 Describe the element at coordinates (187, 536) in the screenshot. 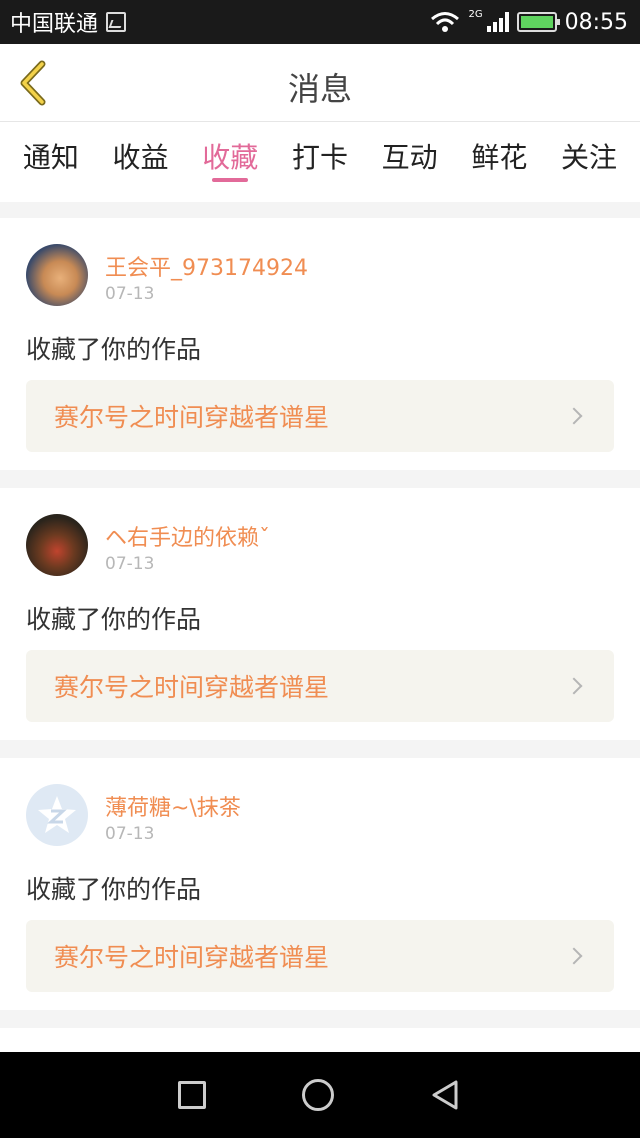

I see `username: ヘ右手边的依赖ˇ` at that location.